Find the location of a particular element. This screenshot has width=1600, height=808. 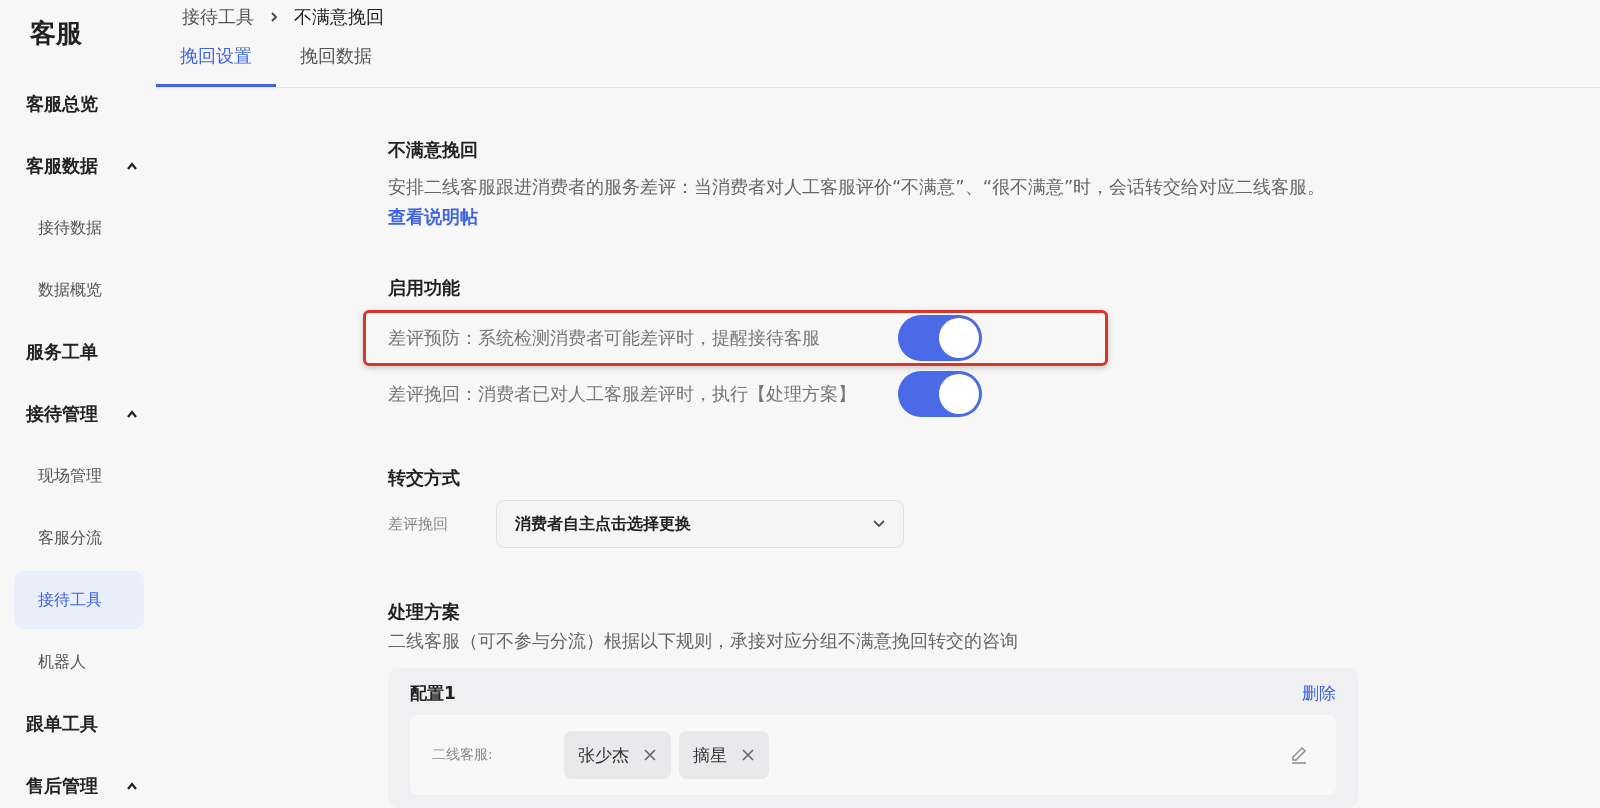

field-label: 差评挽回 is located at coordinates (418, 524).